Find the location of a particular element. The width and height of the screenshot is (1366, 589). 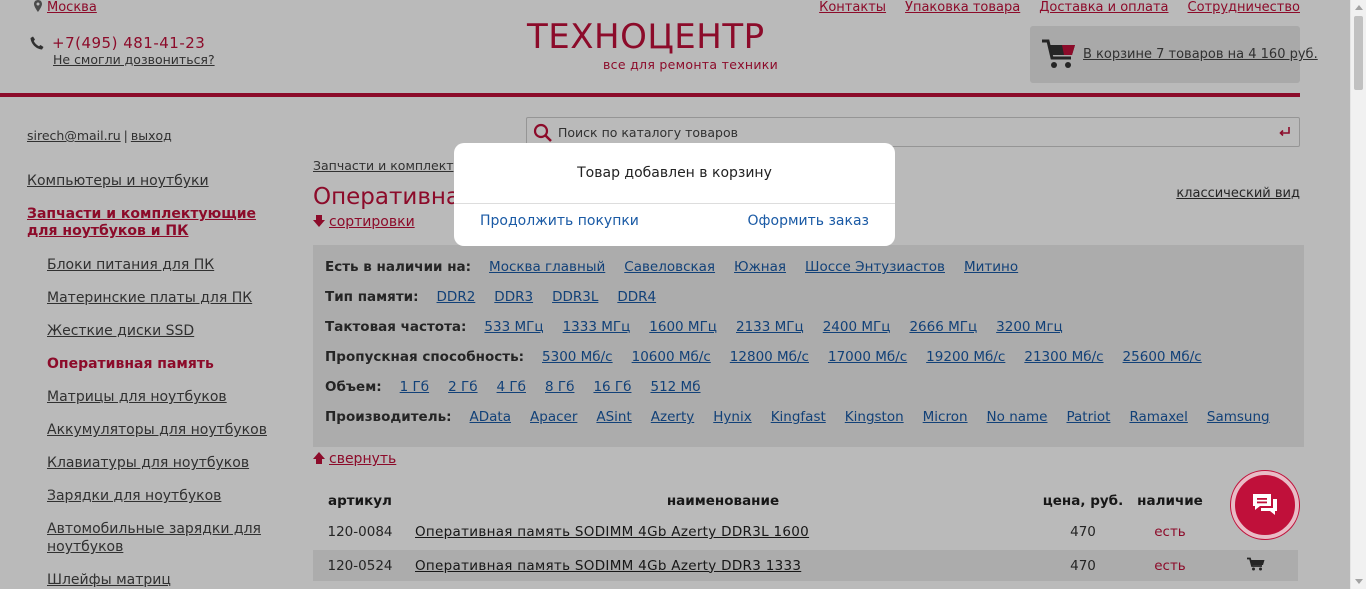

dialog-title: Товар добавлен в корзину is located at coordinates (674, 173).